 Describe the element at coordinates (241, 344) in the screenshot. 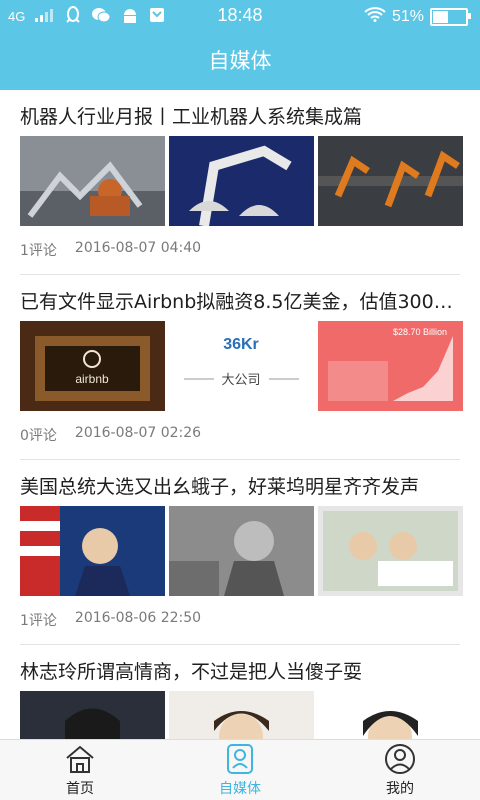

I see `36kr-logo-text: 36Kr` at that location.